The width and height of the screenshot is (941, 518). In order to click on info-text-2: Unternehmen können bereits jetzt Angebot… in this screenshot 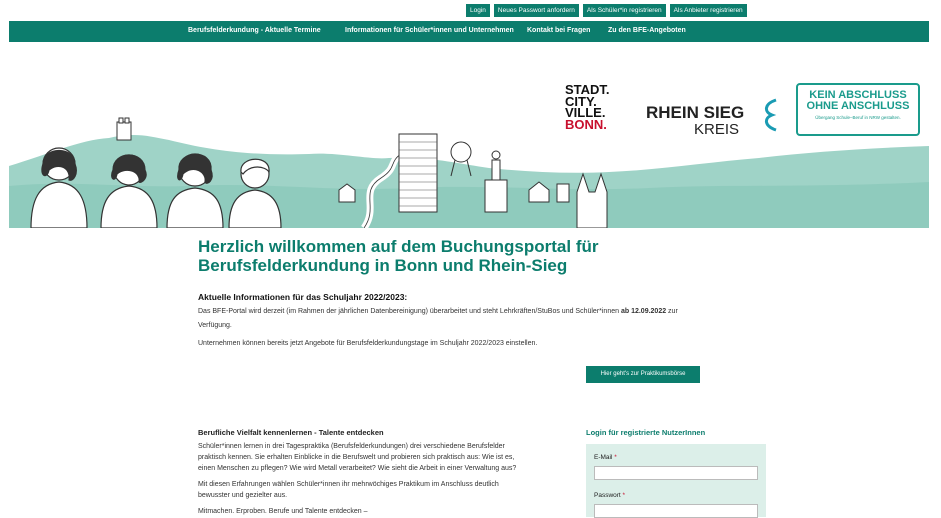, I will do `click(368, 343)`.